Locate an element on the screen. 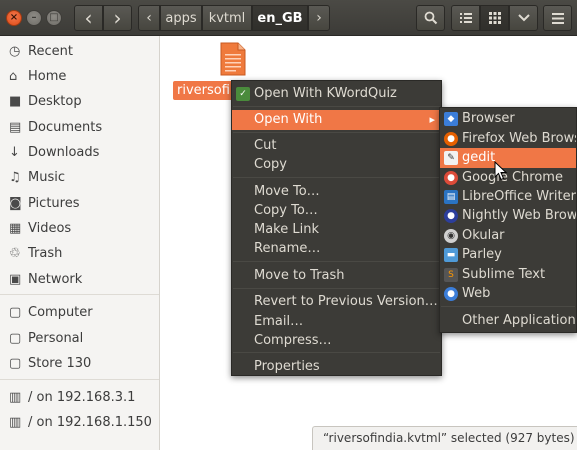  breadcrumb-apps: apps is located at coordinates (181, 18).